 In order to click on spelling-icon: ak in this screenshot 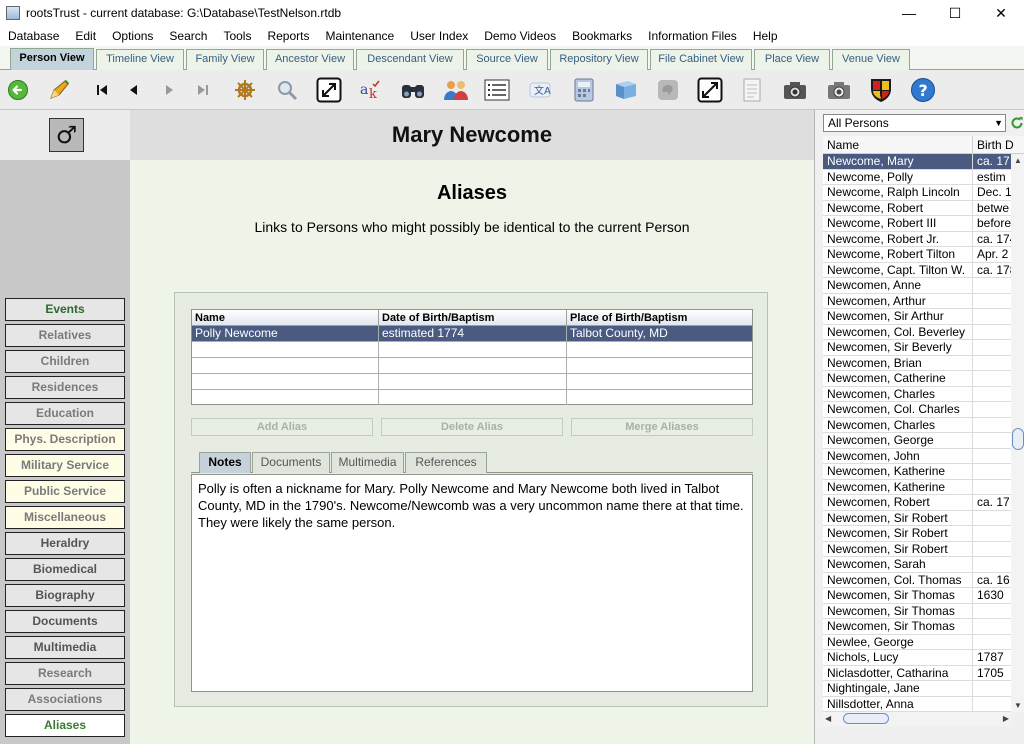, I will do `click(371, 90)`.